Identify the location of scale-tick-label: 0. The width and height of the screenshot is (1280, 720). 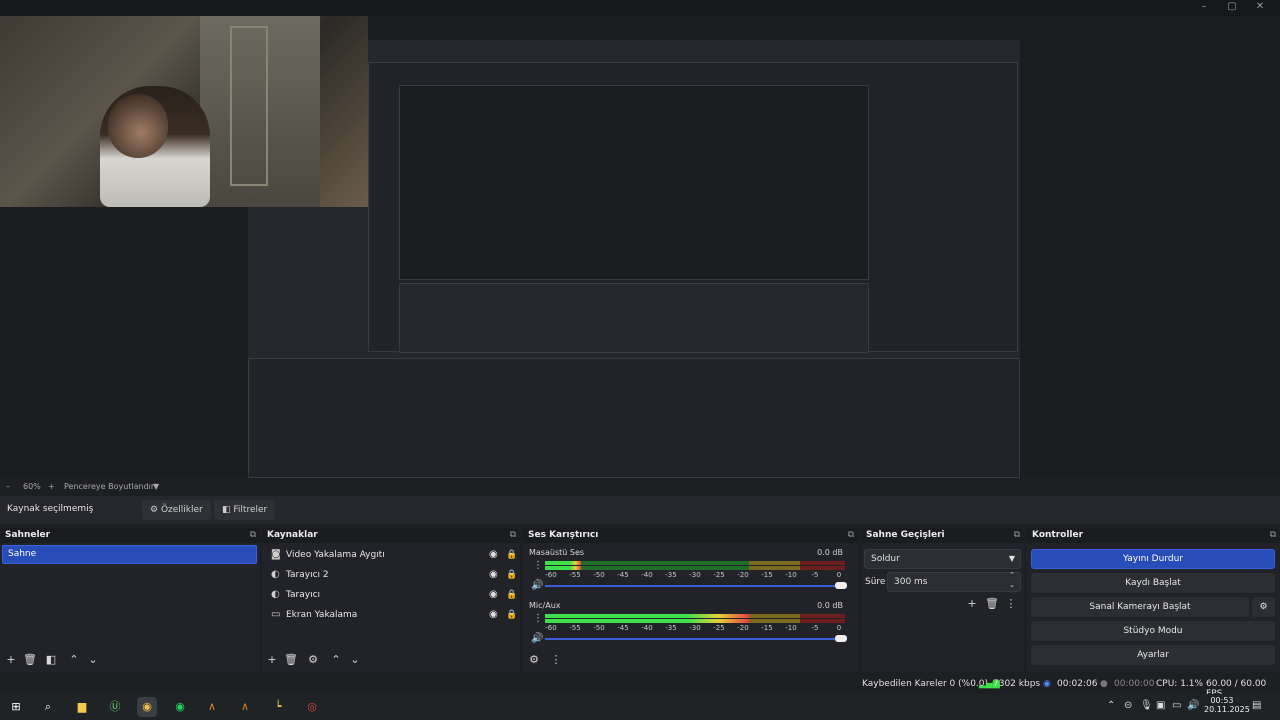
(839, 575).